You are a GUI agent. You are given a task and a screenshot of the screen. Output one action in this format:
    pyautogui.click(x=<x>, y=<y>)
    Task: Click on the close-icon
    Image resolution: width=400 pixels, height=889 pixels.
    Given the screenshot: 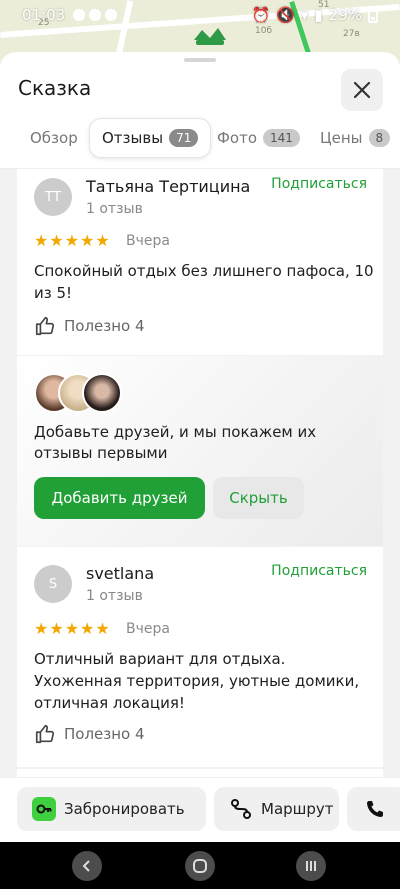 What is the action you would take?
    pyautogui.click(x=362, y=90)
    